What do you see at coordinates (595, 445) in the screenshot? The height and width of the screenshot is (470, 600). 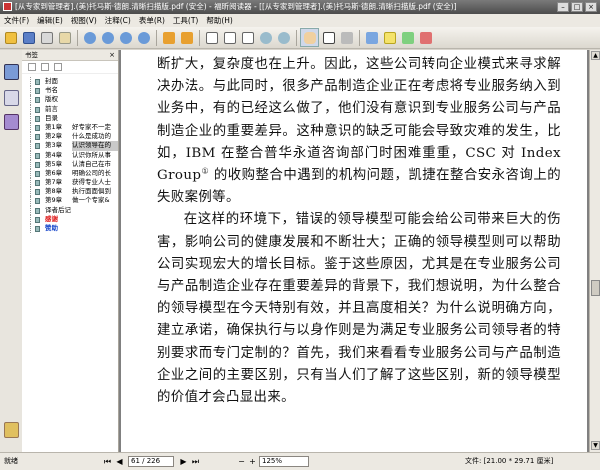 I see `scroll-down-icon: ▼` at bounding box center [595, 445].